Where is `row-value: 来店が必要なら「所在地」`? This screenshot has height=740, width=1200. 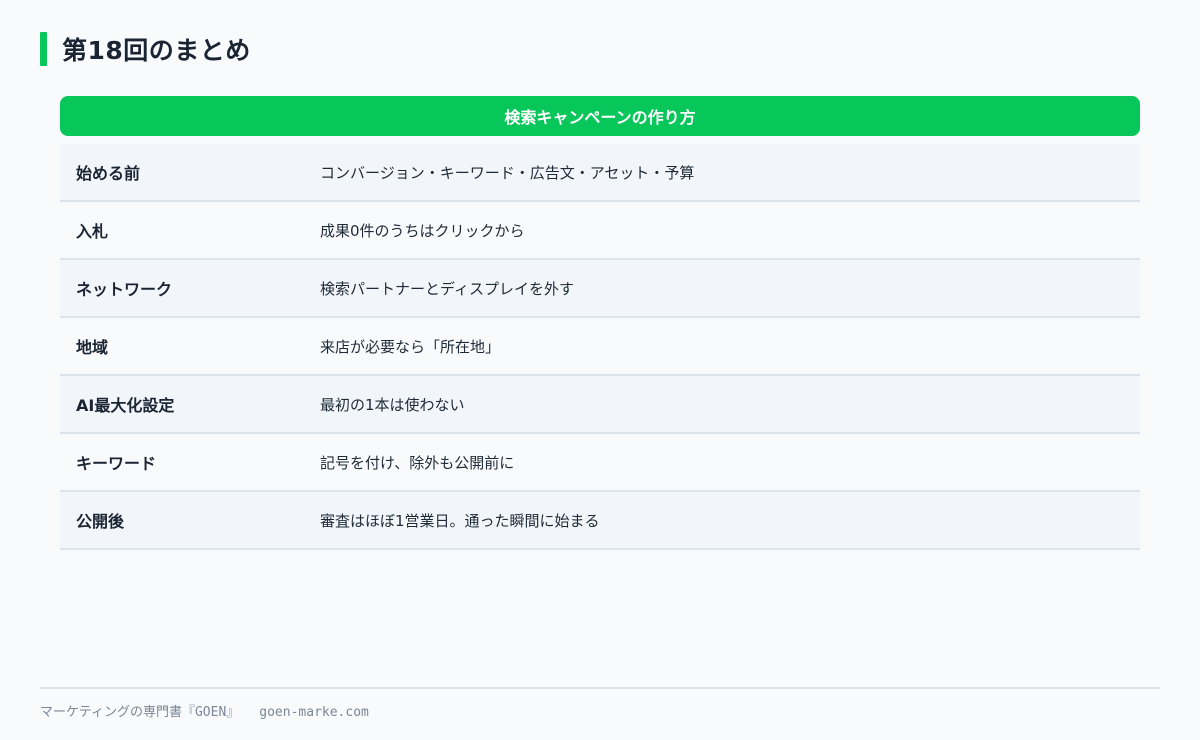
row-value: 来店が必要なら「所在地」 is located at coordinates (410, 346).